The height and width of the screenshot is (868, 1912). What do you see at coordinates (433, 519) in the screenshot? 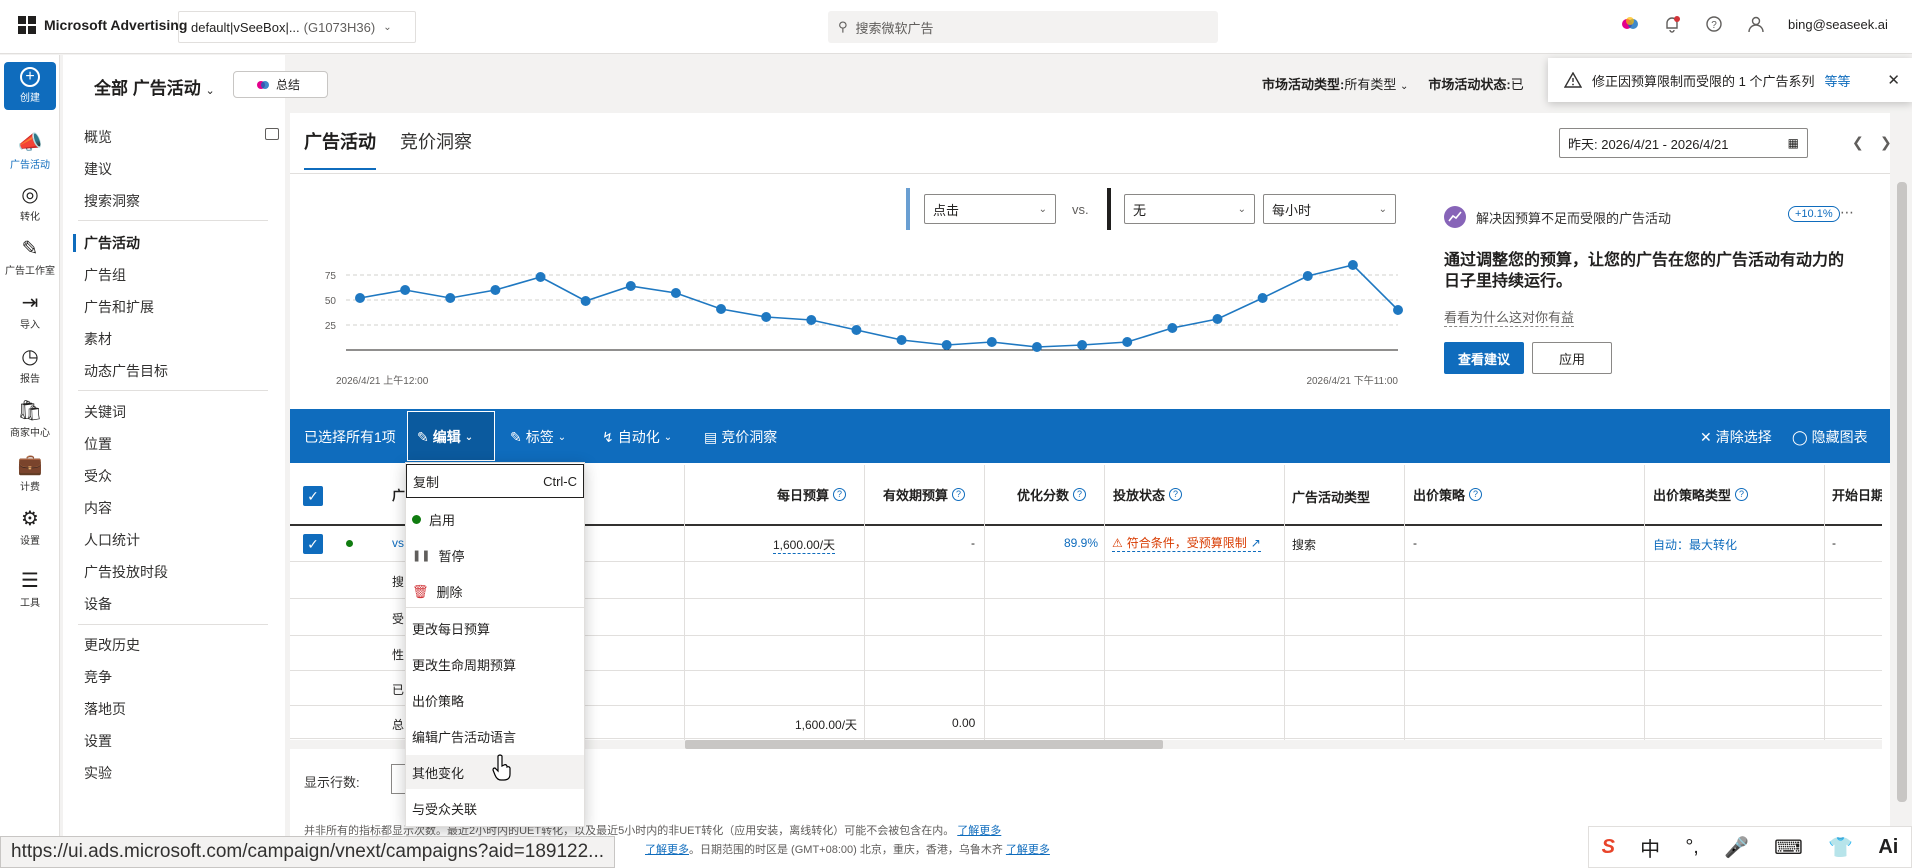
I see `menu-item-enable: 启用` at bounding box center [433, 519].